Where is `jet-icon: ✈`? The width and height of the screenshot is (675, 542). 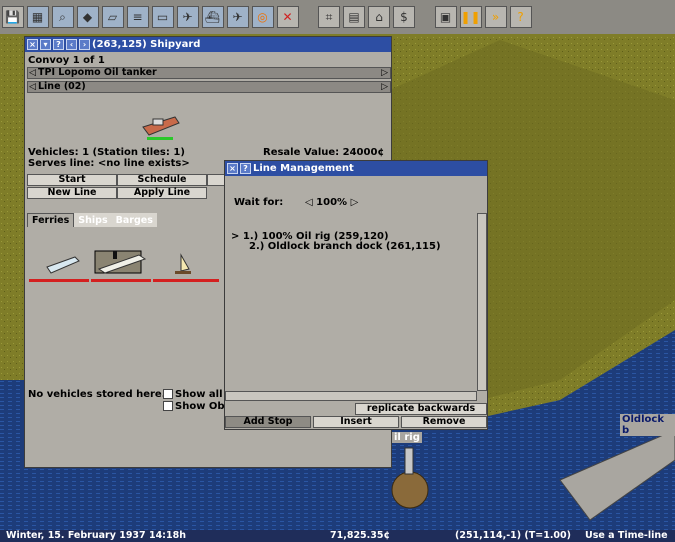 jet-icon: ✈ is located at coordinates (237, 17).